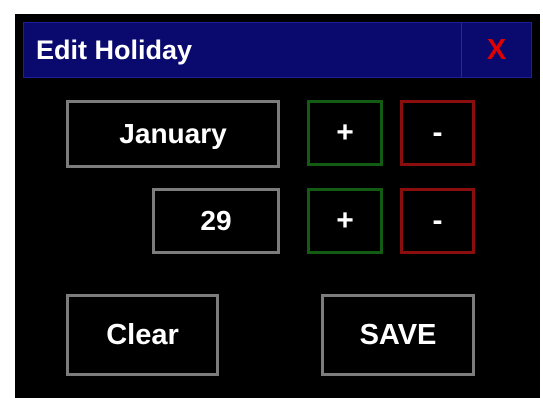 This screenshot has width=543, height=398. What do you see at coordinates (142, 335) in the screenshot?
I see `clear-button: Clear` at bounding box center [142, 335].